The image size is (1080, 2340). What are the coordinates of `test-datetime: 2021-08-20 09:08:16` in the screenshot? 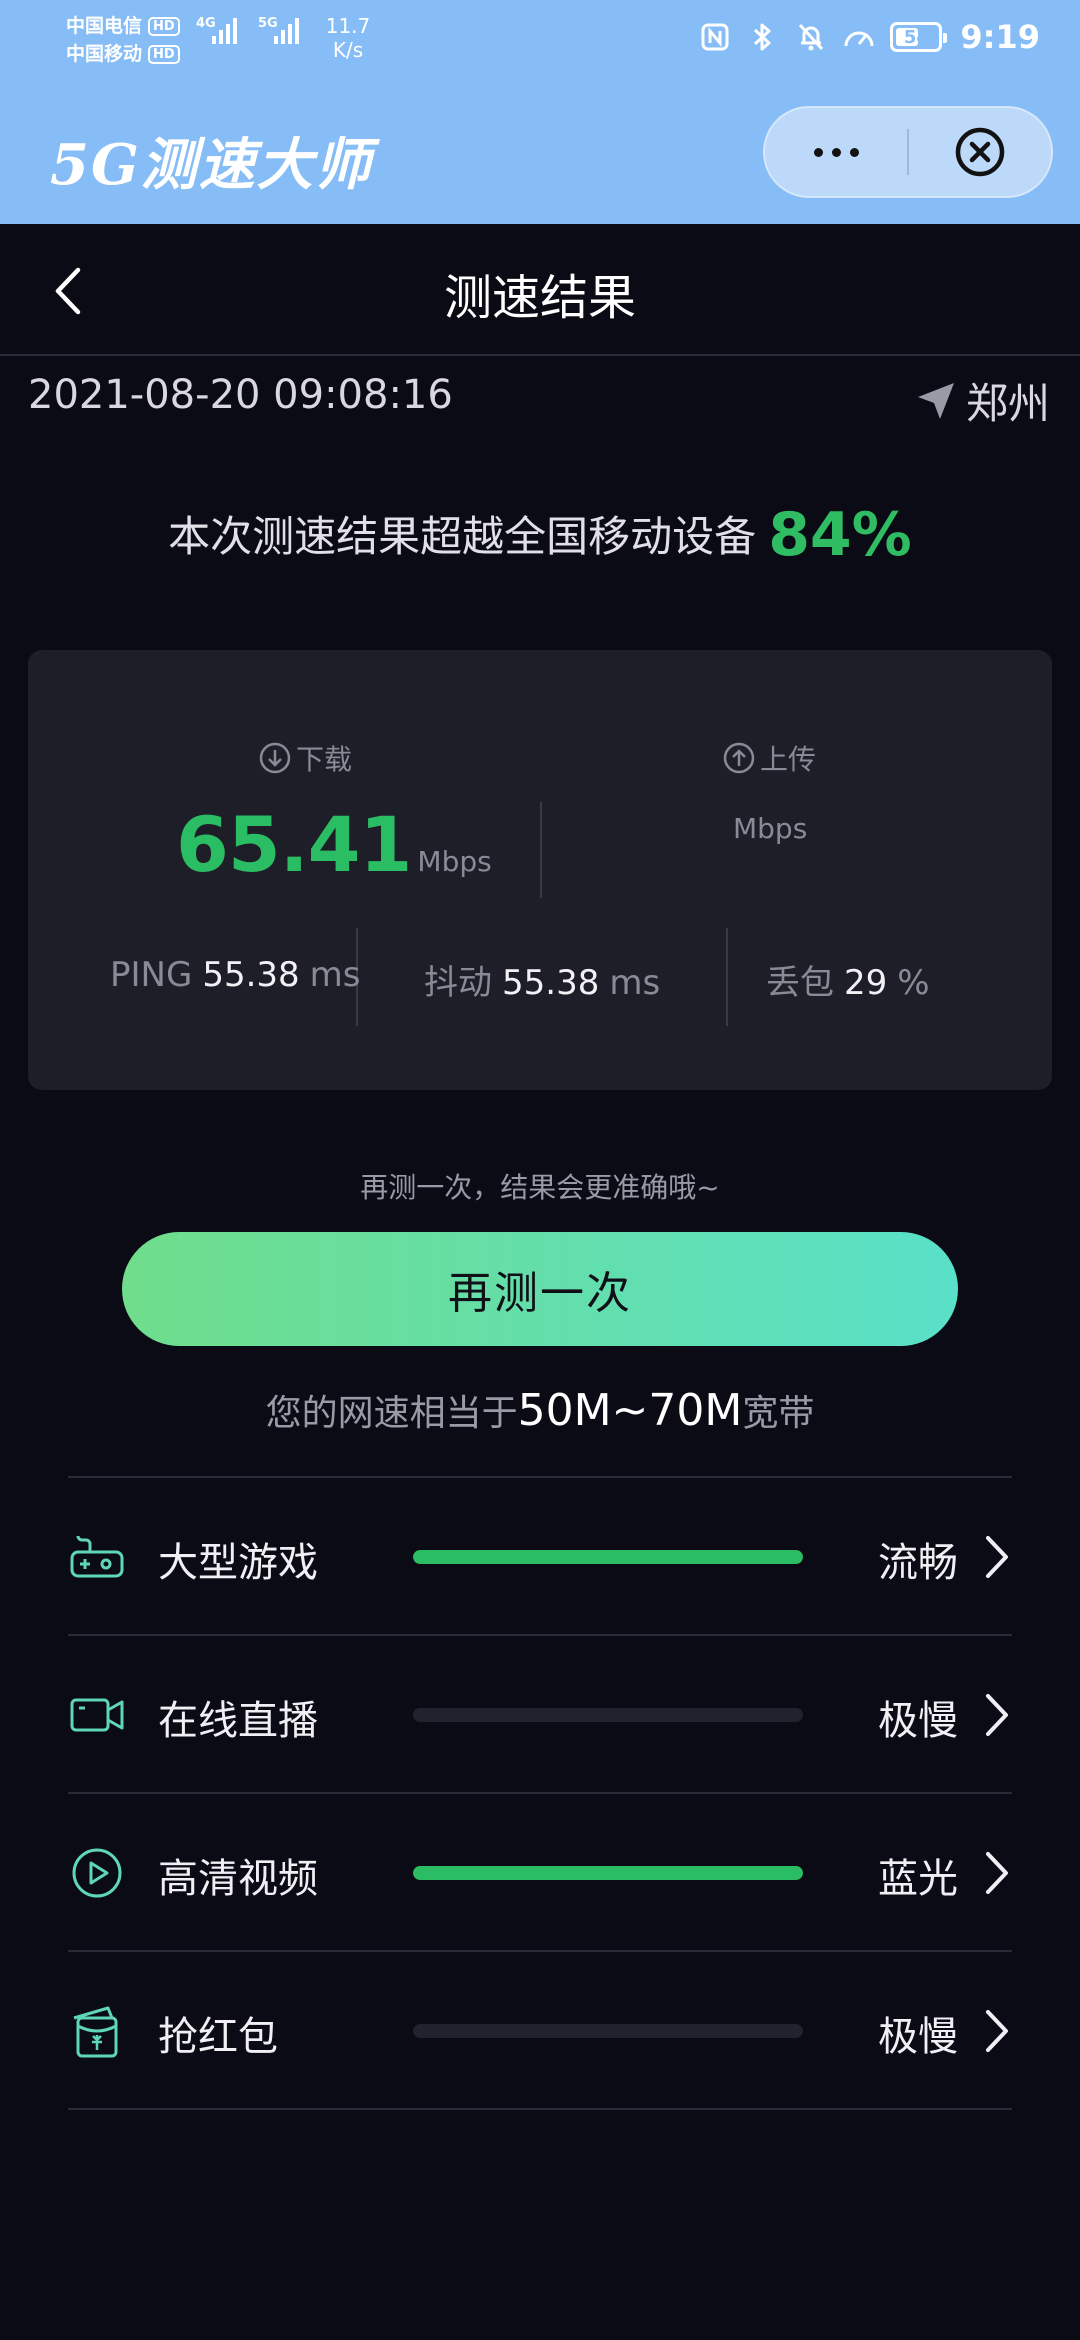 It's located at (240, 395).